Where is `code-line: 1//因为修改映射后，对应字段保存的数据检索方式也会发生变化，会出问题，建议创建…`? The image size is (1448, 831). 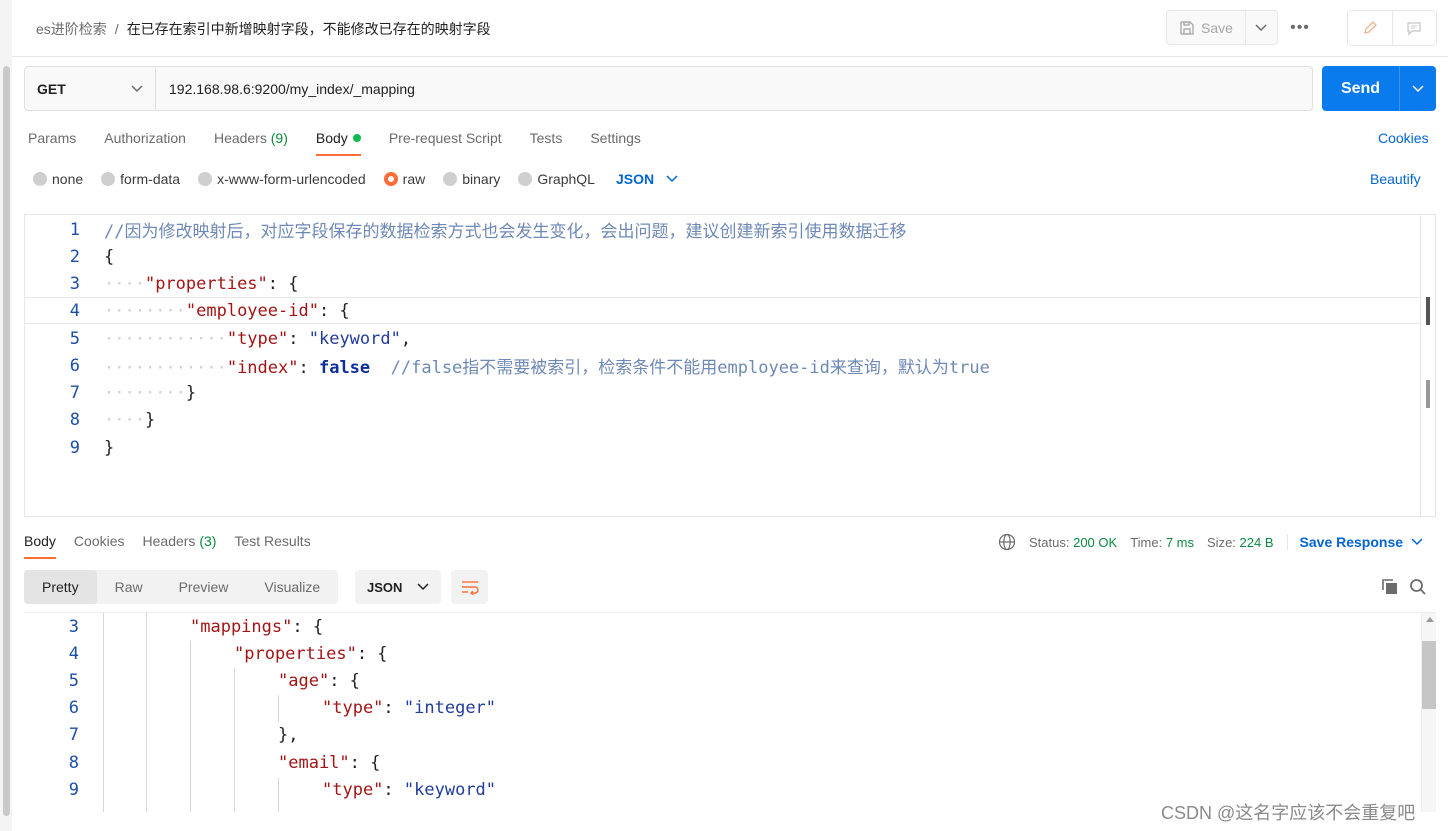 code-line: 1//因为修改映射后，对应字段保存的数据检索方式也会发生变化，会出问题，建议创建… is located at coordinates (722, 229).